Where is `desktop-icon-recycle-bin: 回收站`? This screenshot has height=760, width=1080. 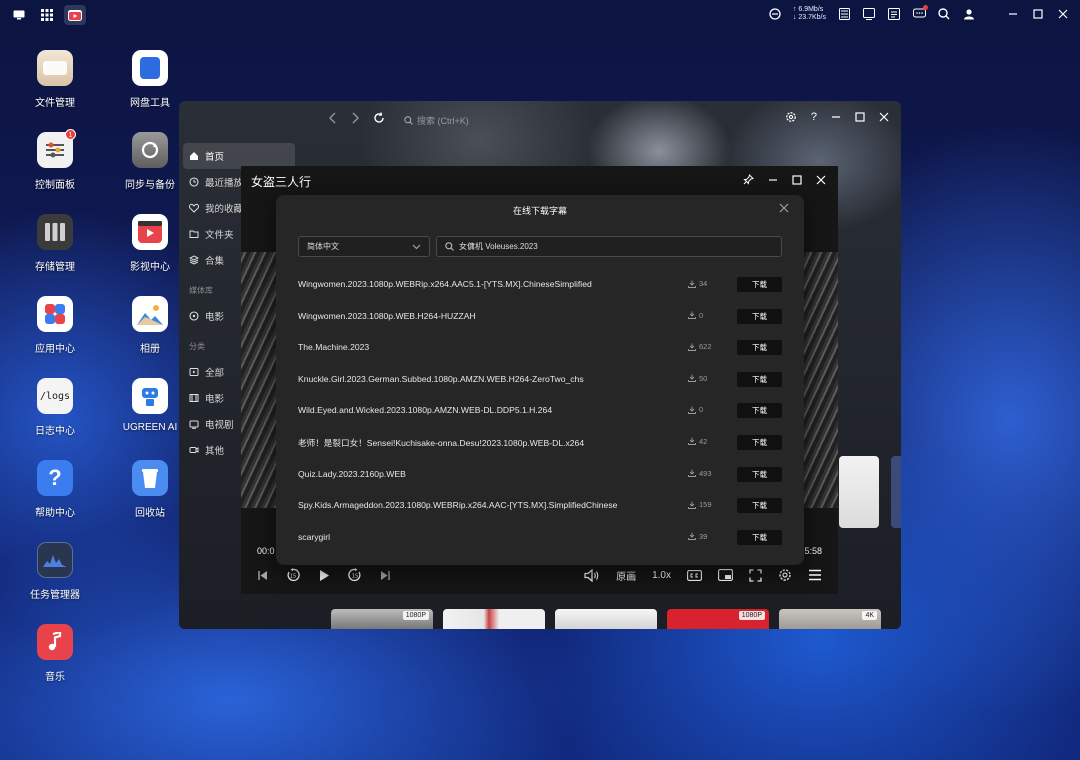
desktop-icon-recycle-bin: 回收站 is located at coordinates (150, 489).